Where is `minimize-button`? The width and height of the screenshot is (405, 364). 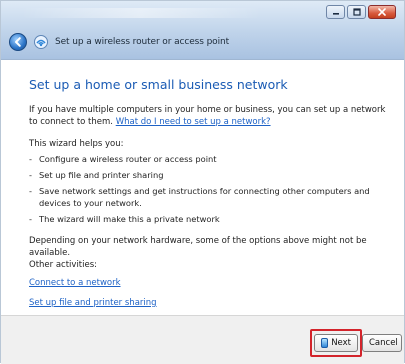 minimize-button is located at coordinates (335, 12).